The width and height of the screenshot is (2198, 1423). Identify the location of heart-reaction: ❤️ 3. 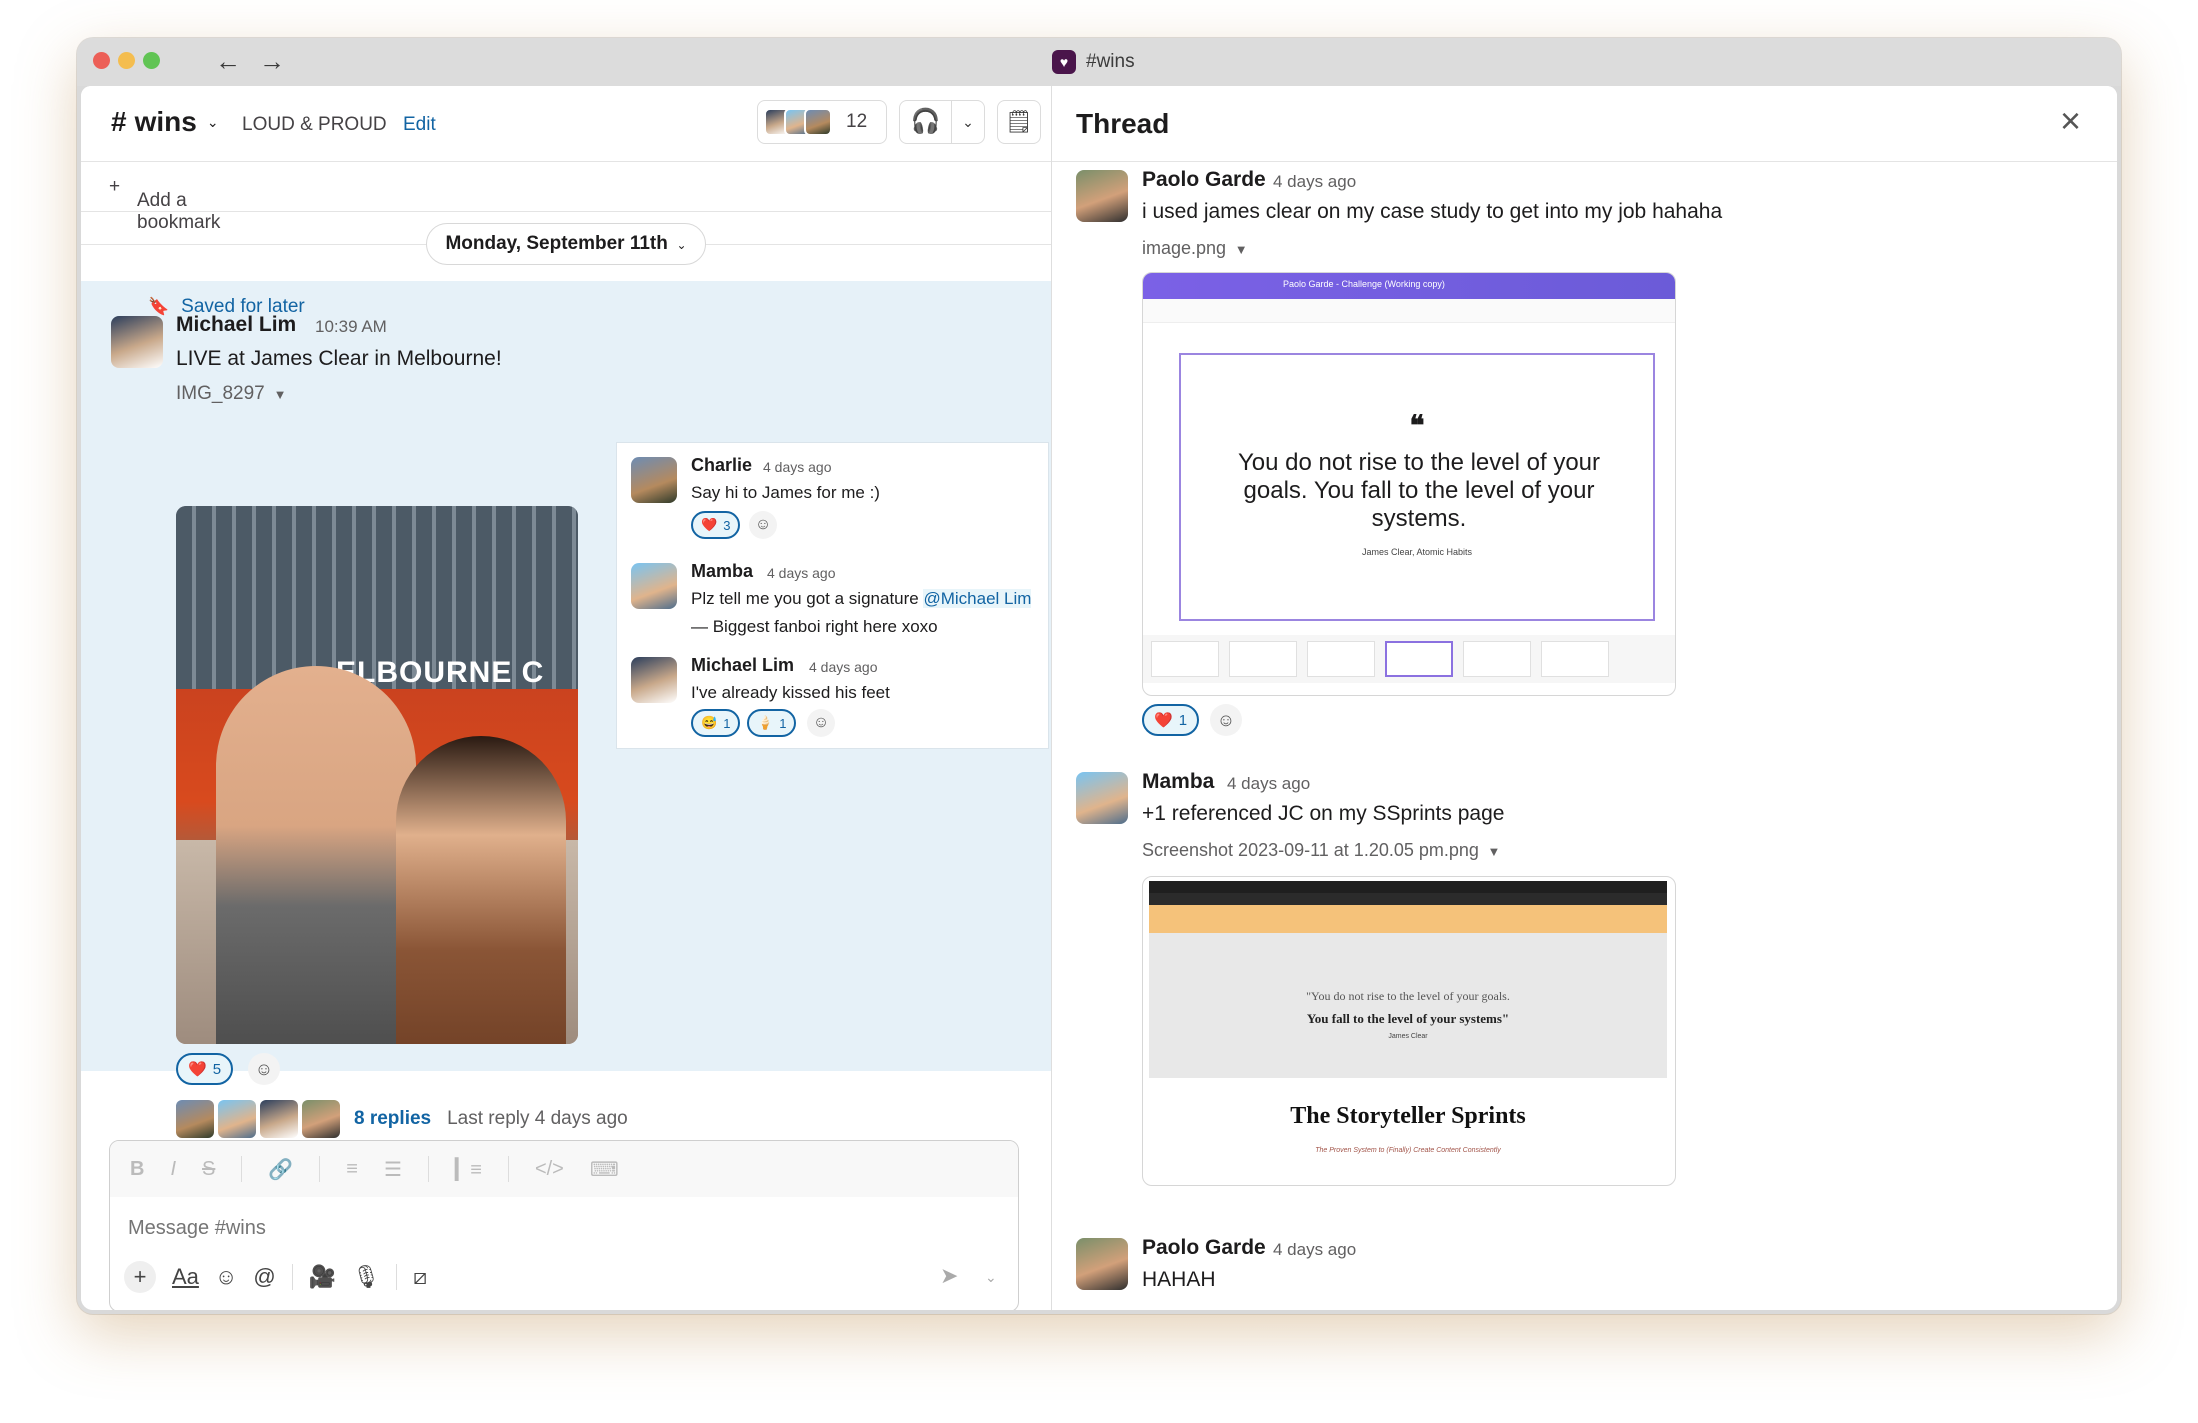
(716, 525).